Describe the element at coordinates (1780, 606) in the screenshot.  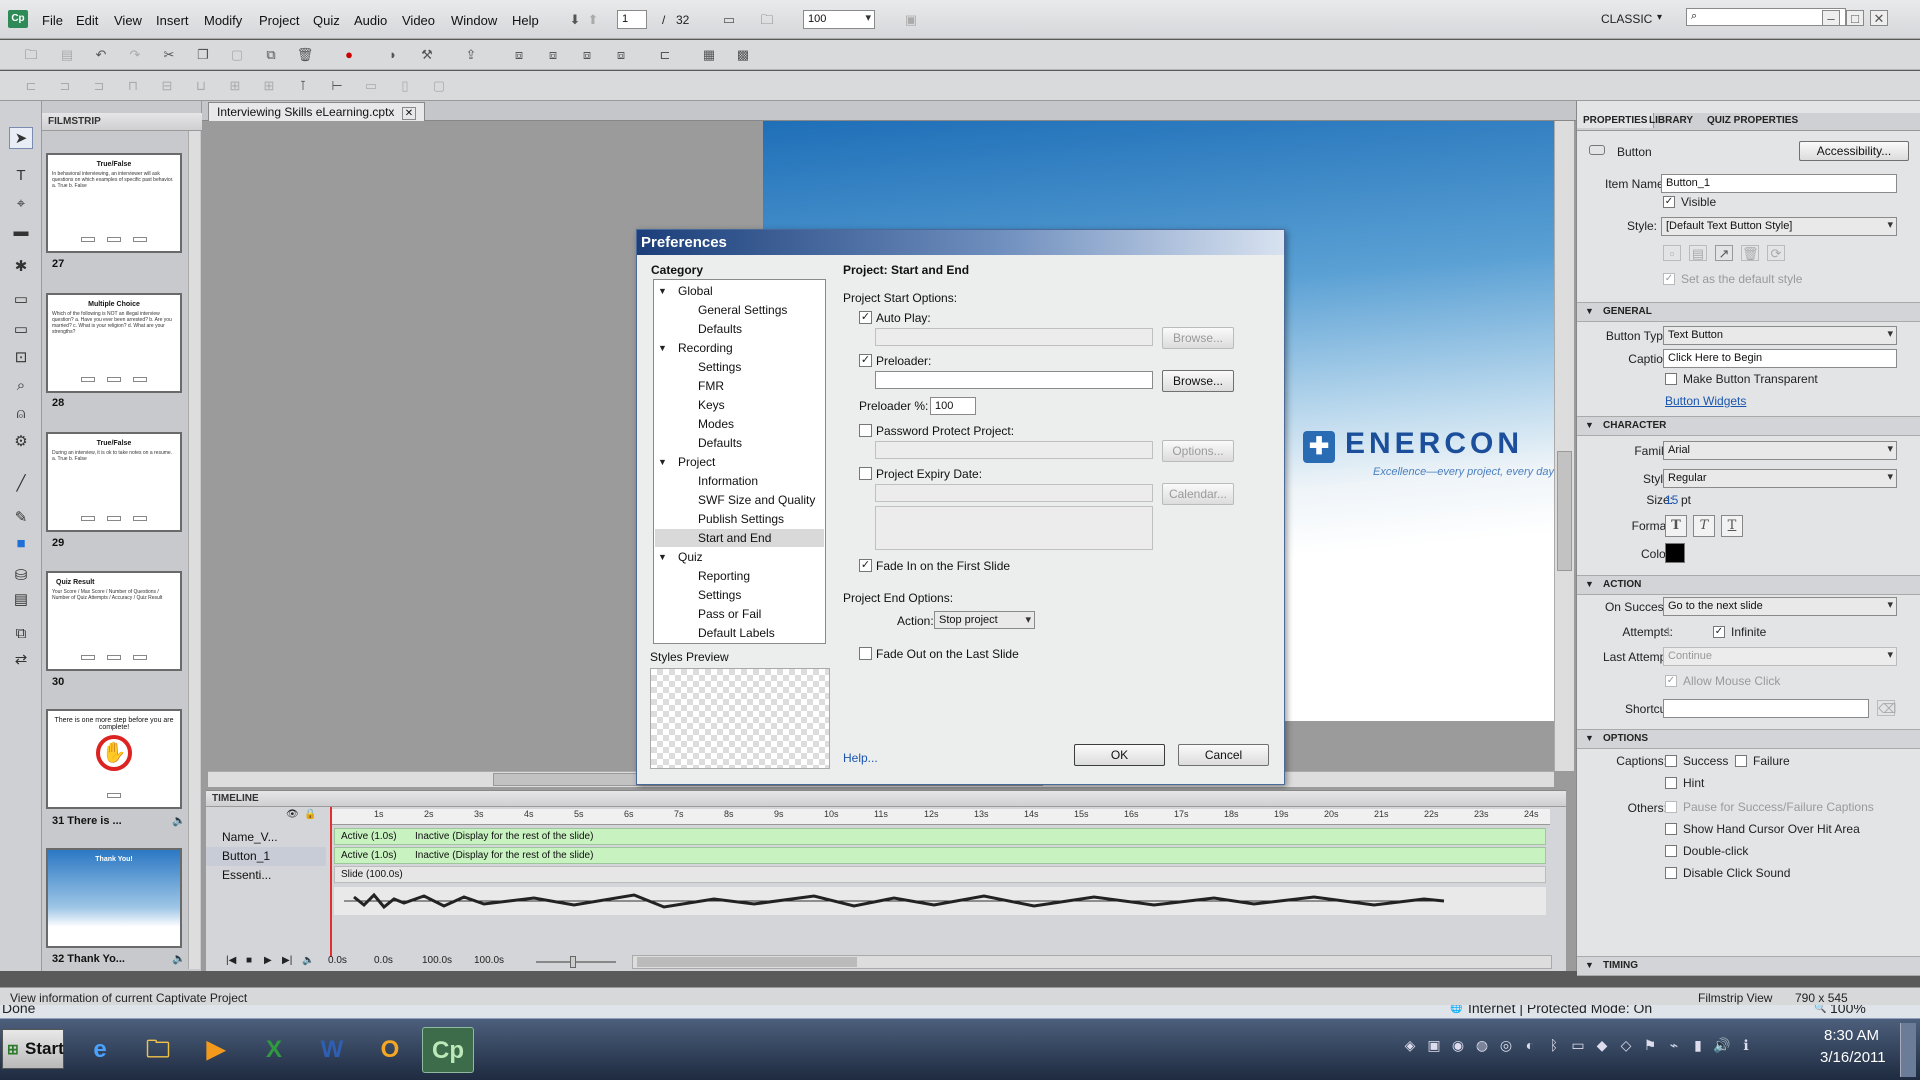
I see `on-success-select: Go to the next slide` at that location.